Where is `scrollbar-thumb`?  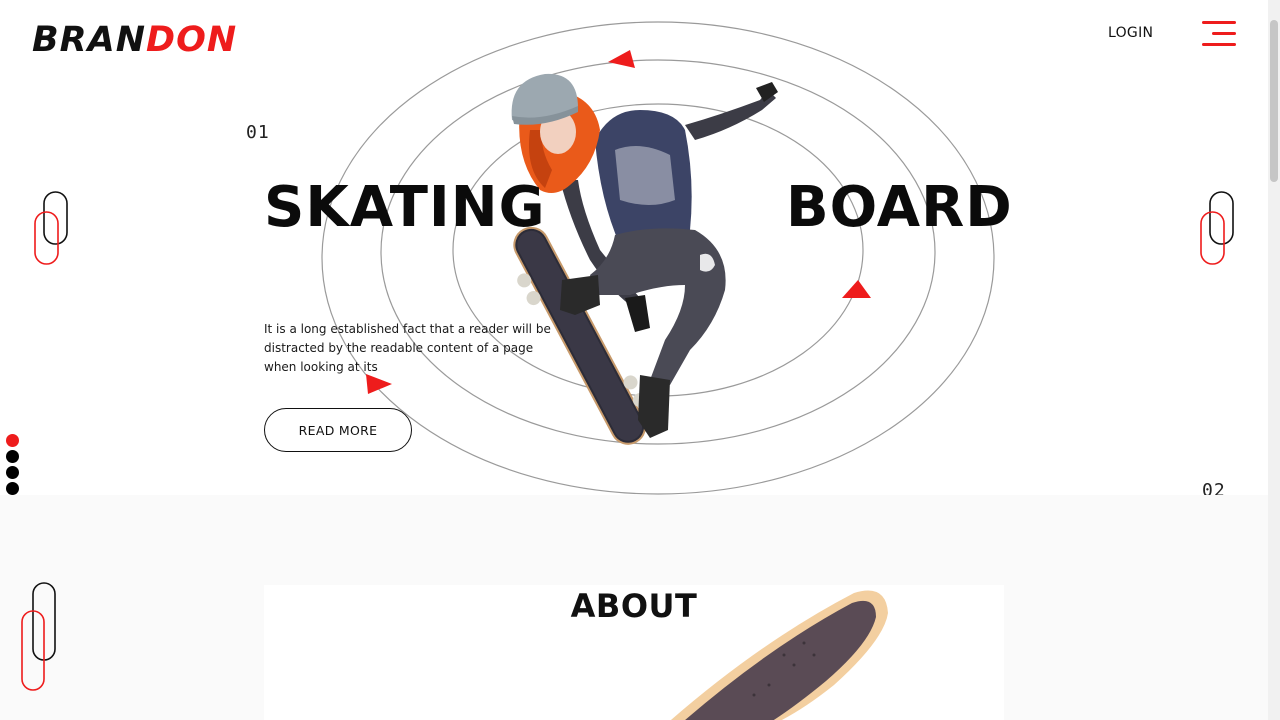 scrollbar-thumb is located at coordinates (1274, 101).